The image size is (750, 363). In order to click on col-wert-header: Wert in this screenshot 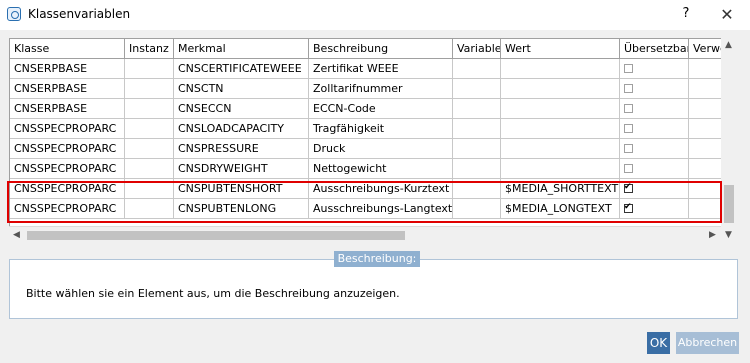, I will do `click(560, 49)`.